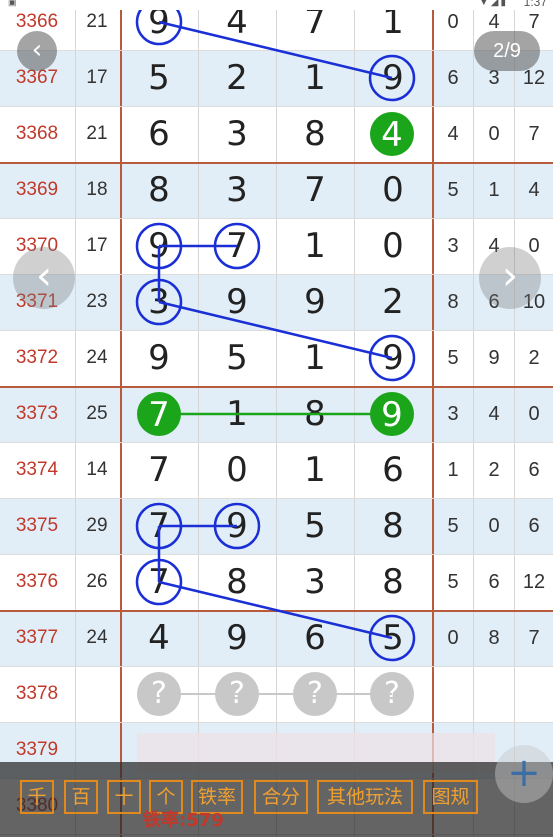  Describe the element at coordinates (450, 797) in the screenshot. I see `chart-rules-button: 图规` at that location.